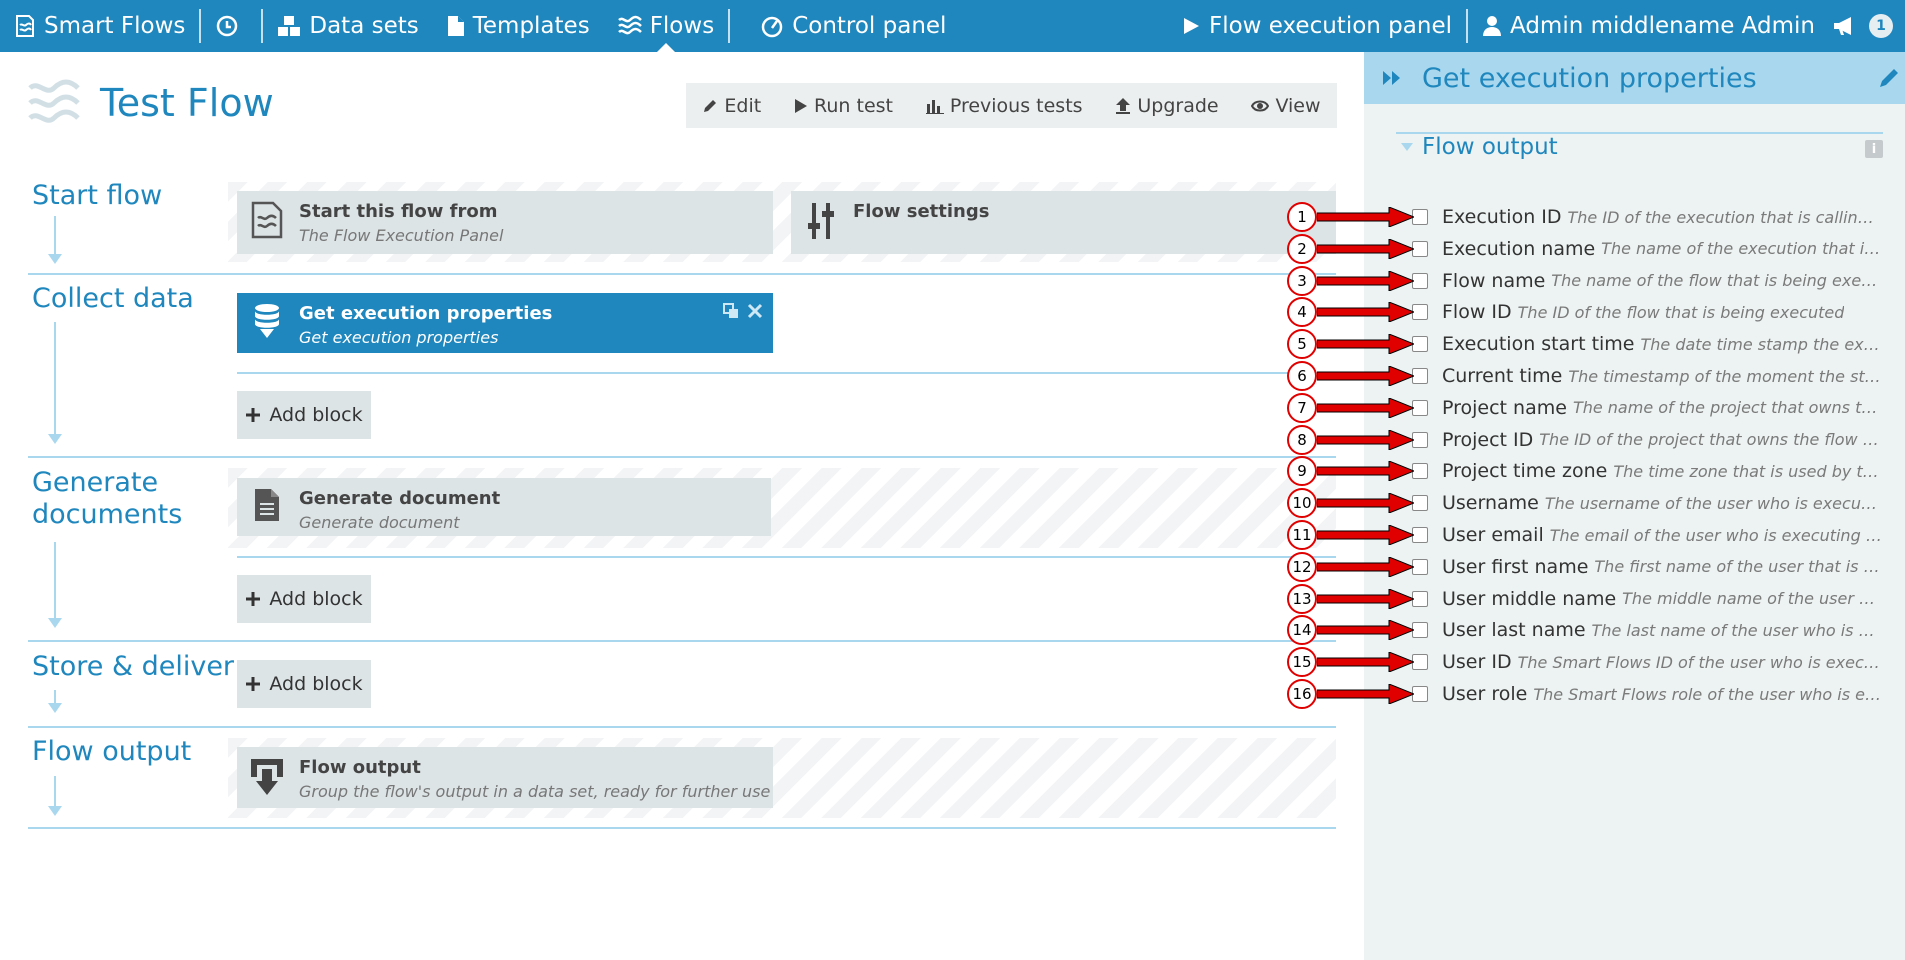 This screenshot has width=1905, height=960. Describe the element at coordinates (267, 220) in the screenshot. I see `flow-document-icon` at that location.